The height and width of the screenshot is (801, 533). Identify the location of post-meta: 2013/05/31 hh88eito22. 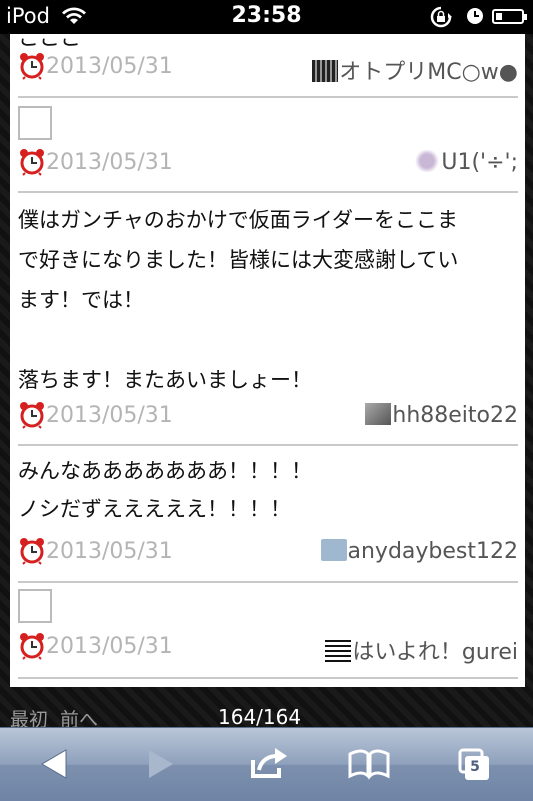
(268, 416).